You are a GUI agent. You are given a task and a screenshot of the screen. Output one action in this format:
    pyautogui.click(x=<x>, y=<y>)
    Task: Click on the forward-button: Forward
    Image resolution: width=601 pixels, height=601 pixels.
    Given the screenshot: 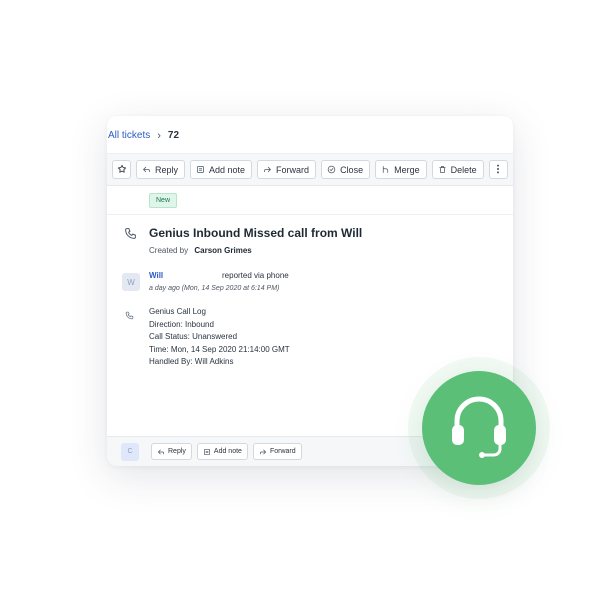 What is the action you would take?
    pyautogui.click(x=287, y=169)
    